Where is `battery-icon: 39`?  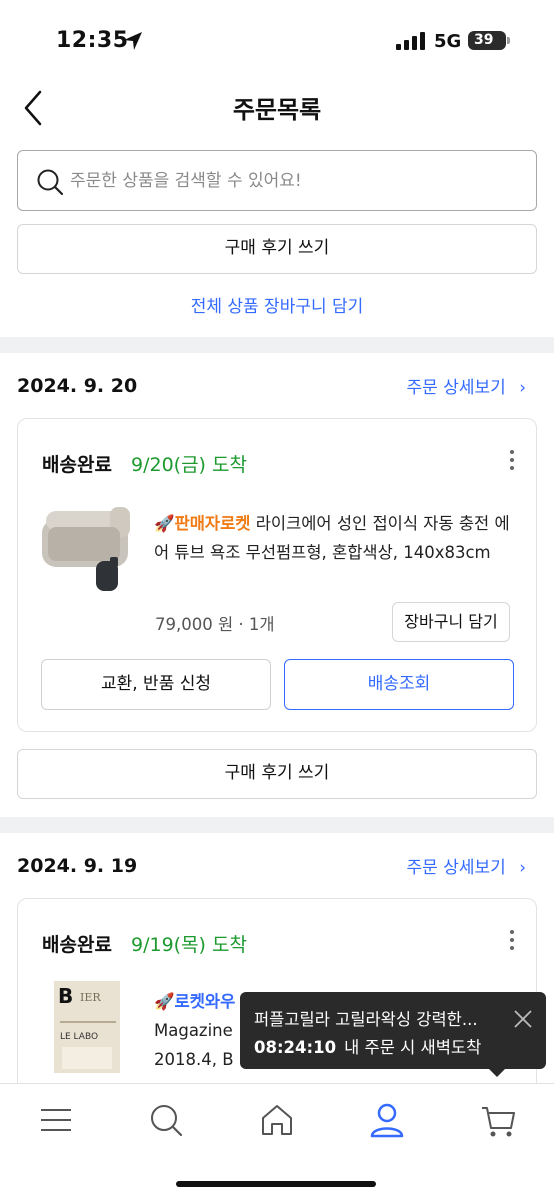 battery-icon: 39 is located at coordinates (489, 40).